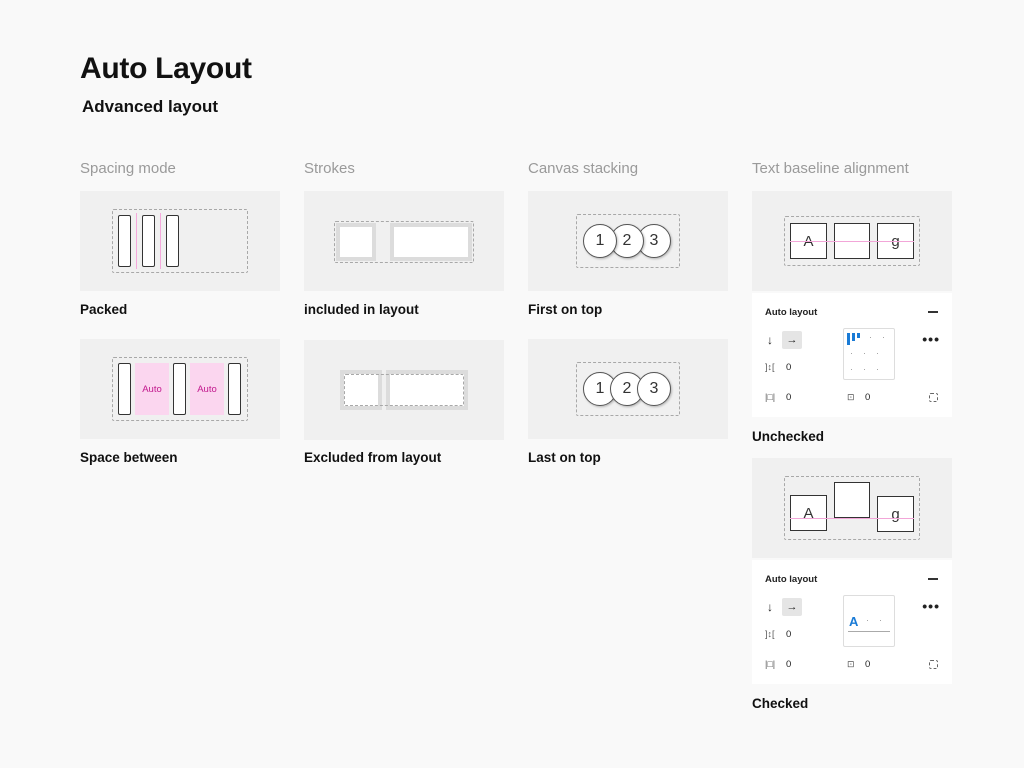  What do you see at coordinates (329, 168) in the screenshot?
I see `heading-strokes: Strokes` at bounding box center [329, 168].